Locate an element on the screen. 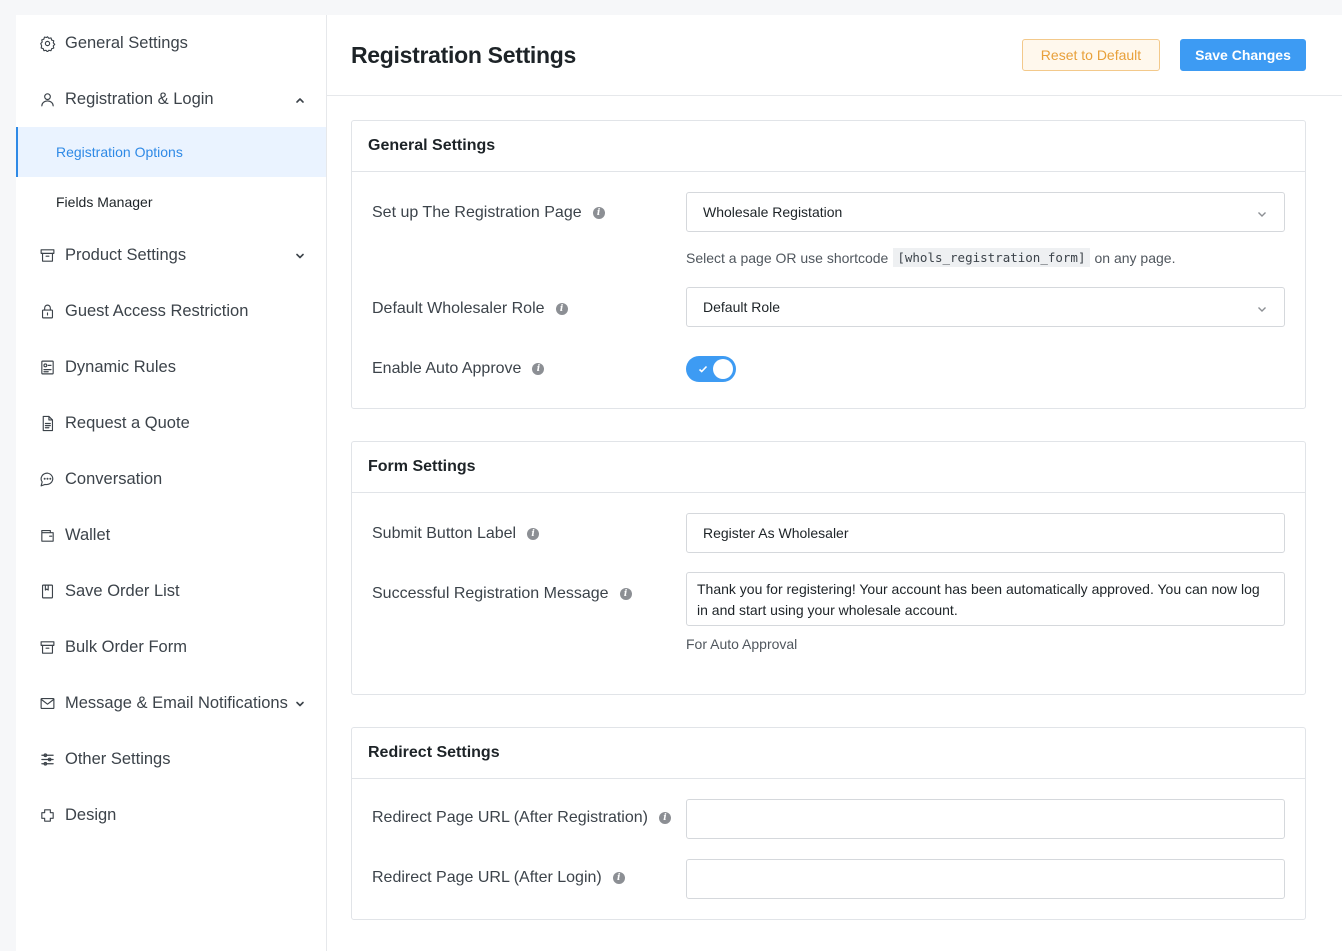 This screenshot has height=951, width=1342. sidebar-item-label: Message & Email Notifications is located at coordinates (176, 702).